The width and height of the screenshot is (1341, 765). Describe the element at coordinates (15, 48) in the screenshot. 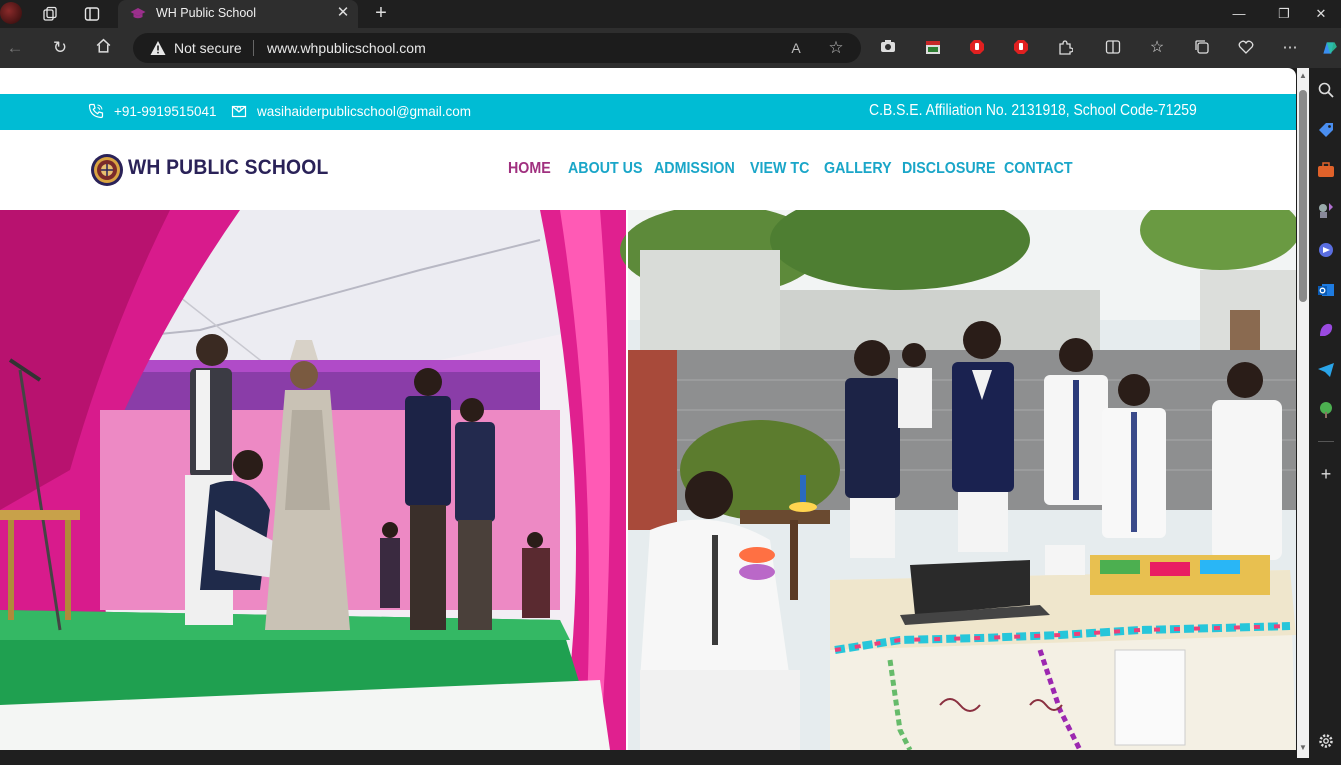

I see `back-button: ←` at that location.